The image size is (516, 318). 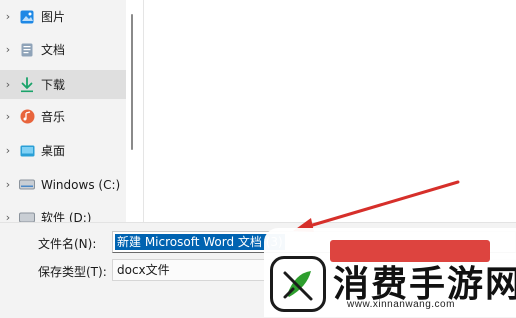 I want to click on watermark-url: www.xinnanwang.com, so click(x=401, y=304).